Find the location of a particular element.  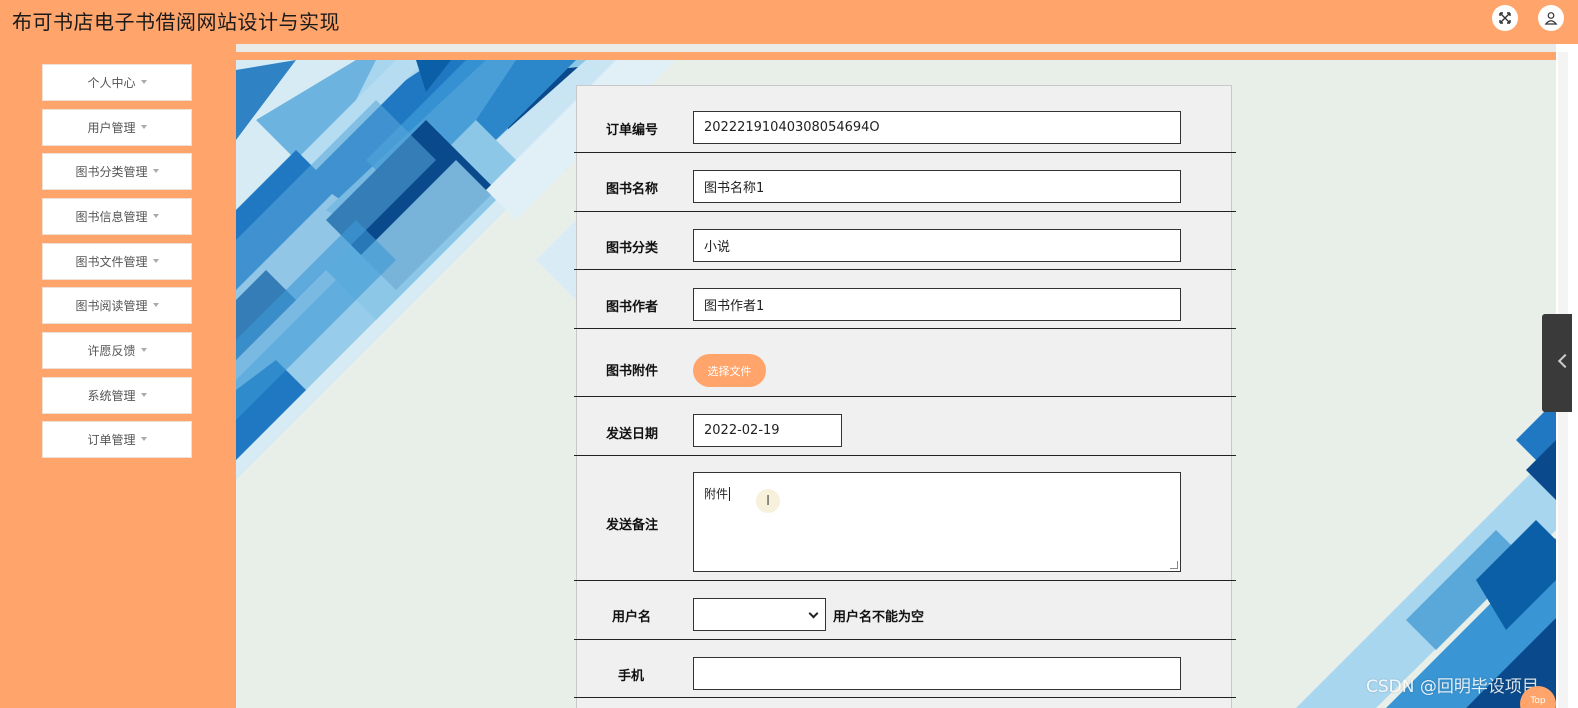

sidebar-item-order-management: 订单管理 is located at coordinates (117, 439).